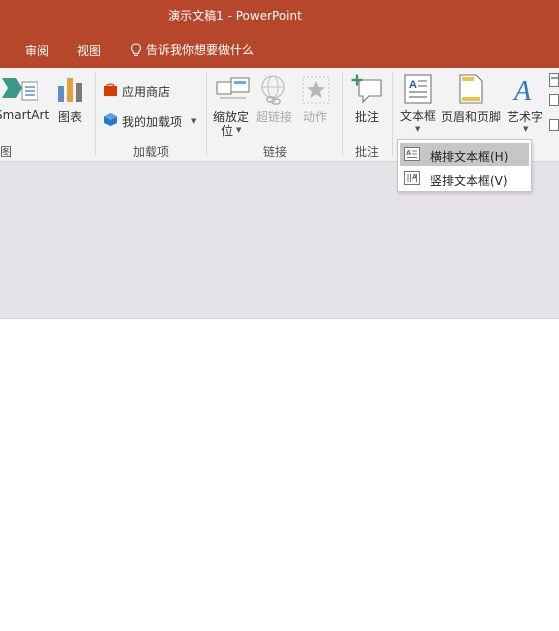  I want to click on header-footer-label: 页眉和页脚, so click(471, 117).